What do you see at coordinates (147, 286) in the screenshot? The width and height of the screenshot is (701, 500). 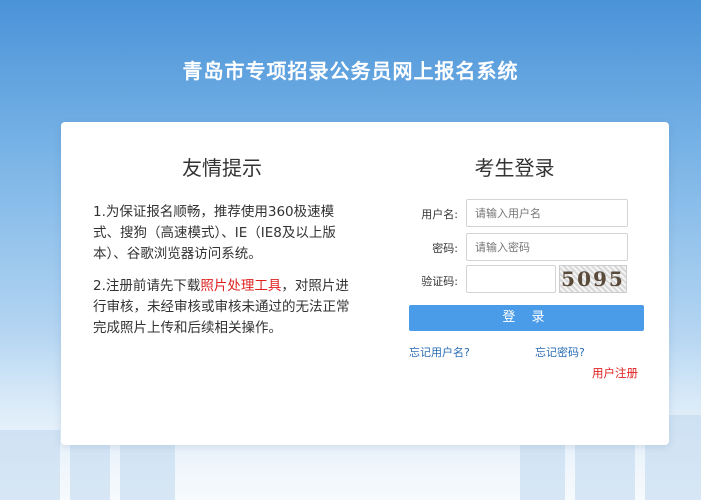 I see `tip-item-2-prefix: 2.注册前请先下载` at bounding box center [147, 286].